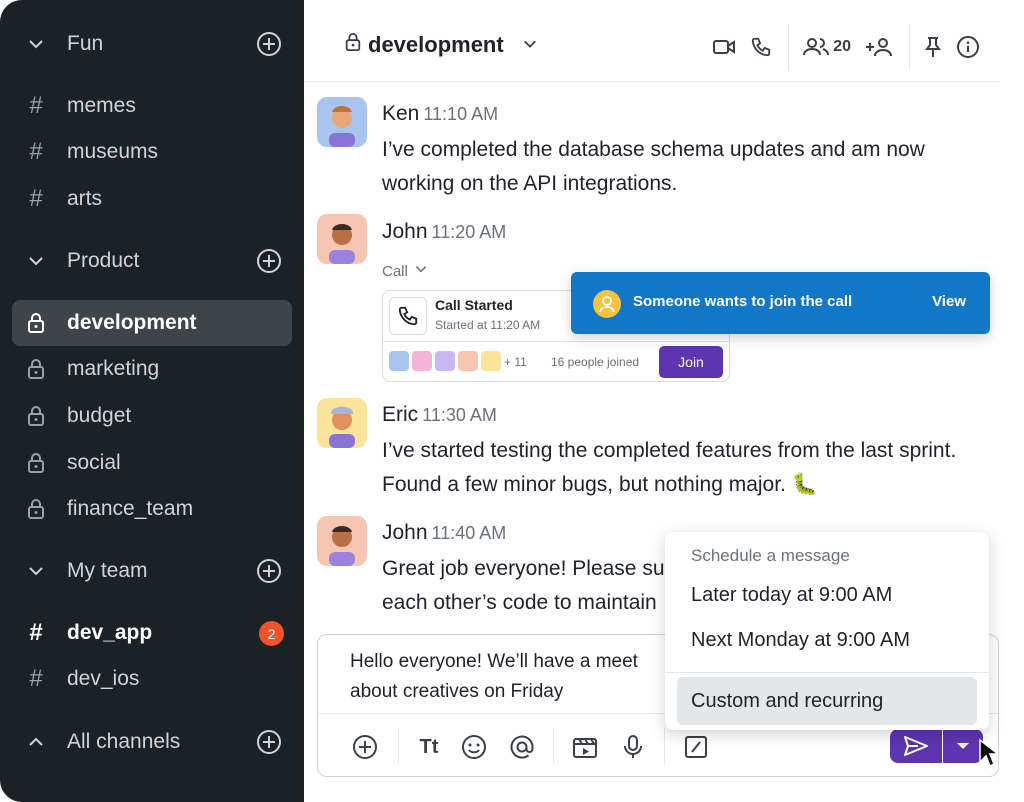  I want to click on call-label: Call, so click(395, 271).